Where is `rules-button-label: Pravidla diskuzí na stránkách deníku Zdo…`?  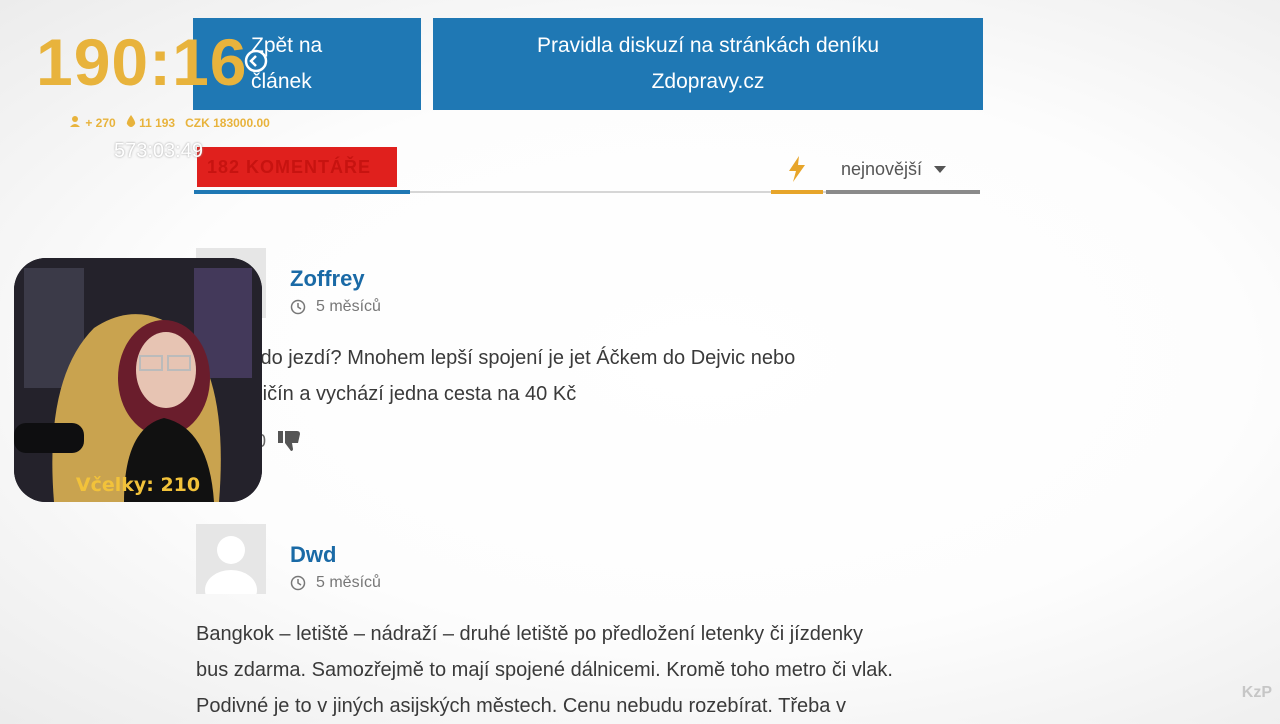
rules-button-label: Pravidla diskuzí na stránkách deníku Zdo… is located at coordinates (708, 63).